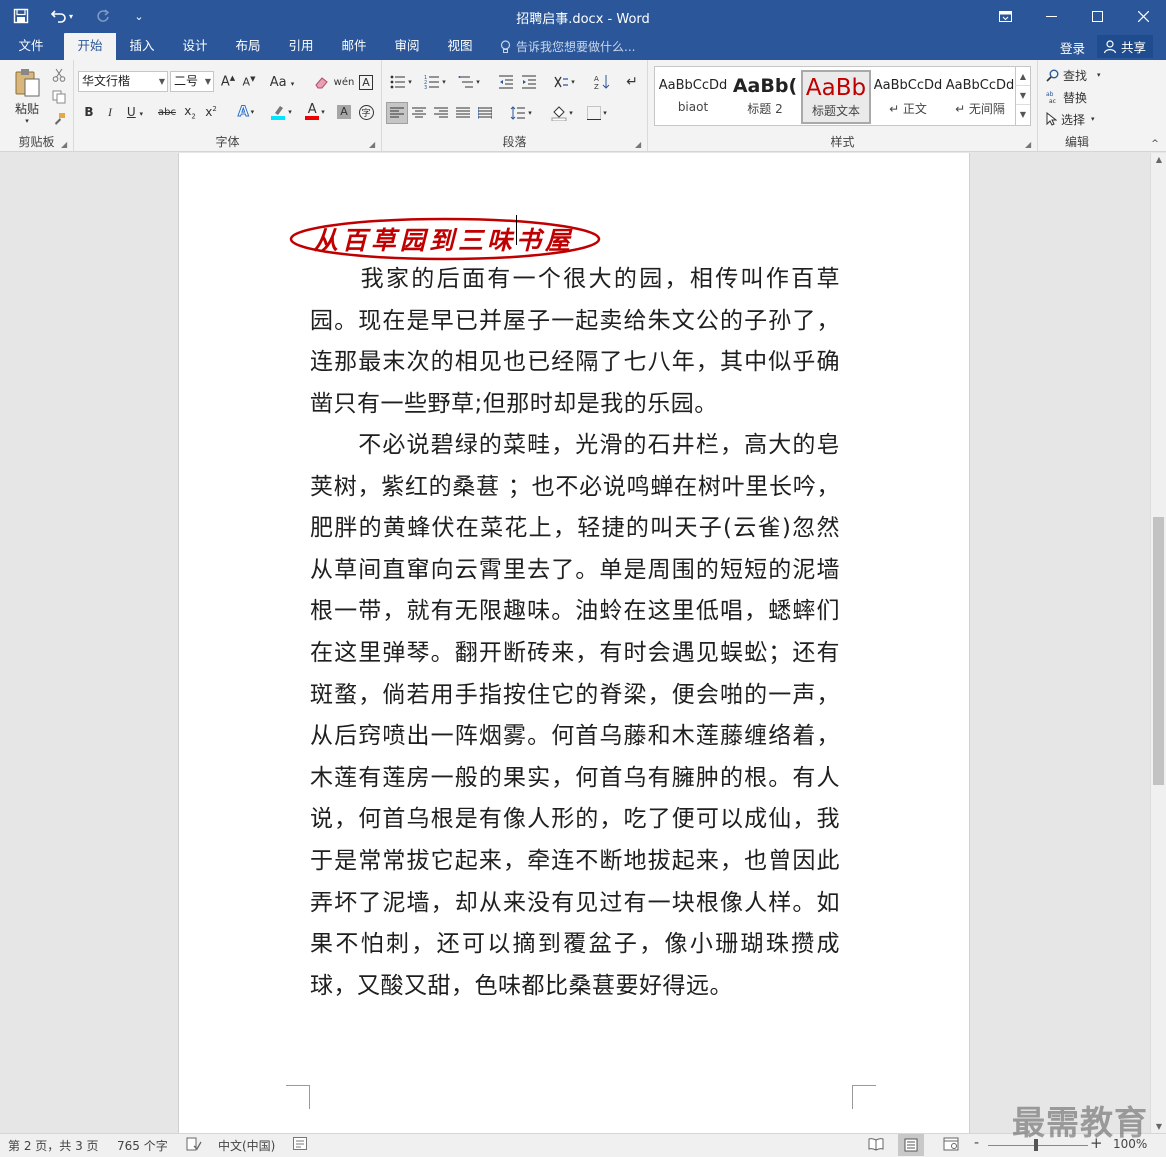 This screenshot has height=1157, width=1166. Describe the element at coordinates (59, 119) in the screenshot. I see `format-painter-button` at that location.